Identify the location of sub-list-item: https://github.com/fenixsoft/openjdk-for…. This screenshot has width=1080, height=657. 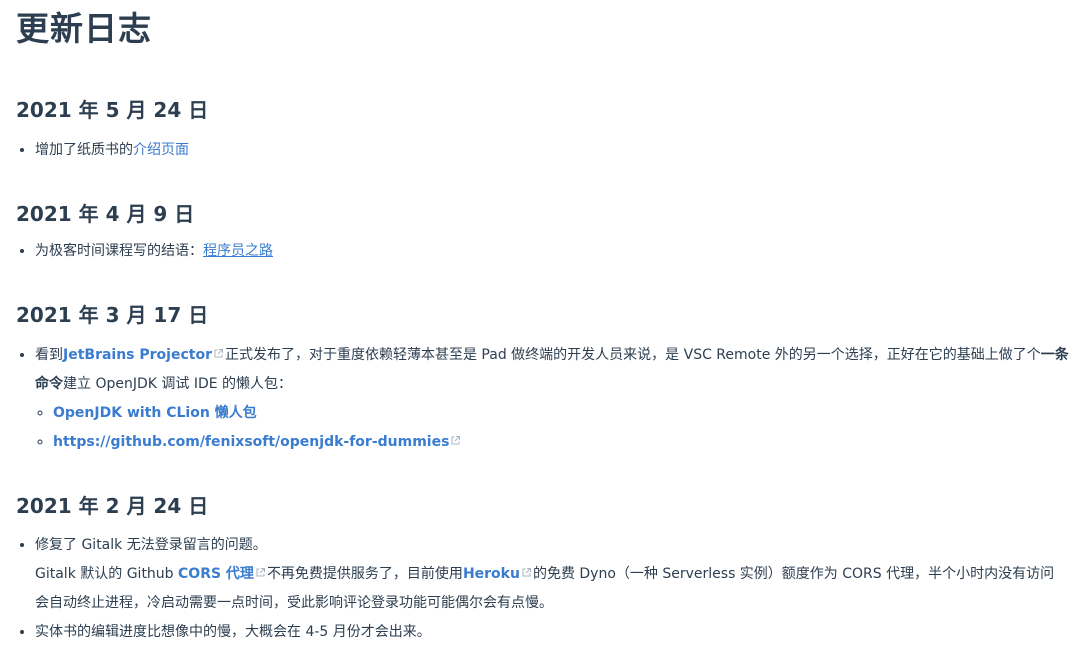
(562, 442).